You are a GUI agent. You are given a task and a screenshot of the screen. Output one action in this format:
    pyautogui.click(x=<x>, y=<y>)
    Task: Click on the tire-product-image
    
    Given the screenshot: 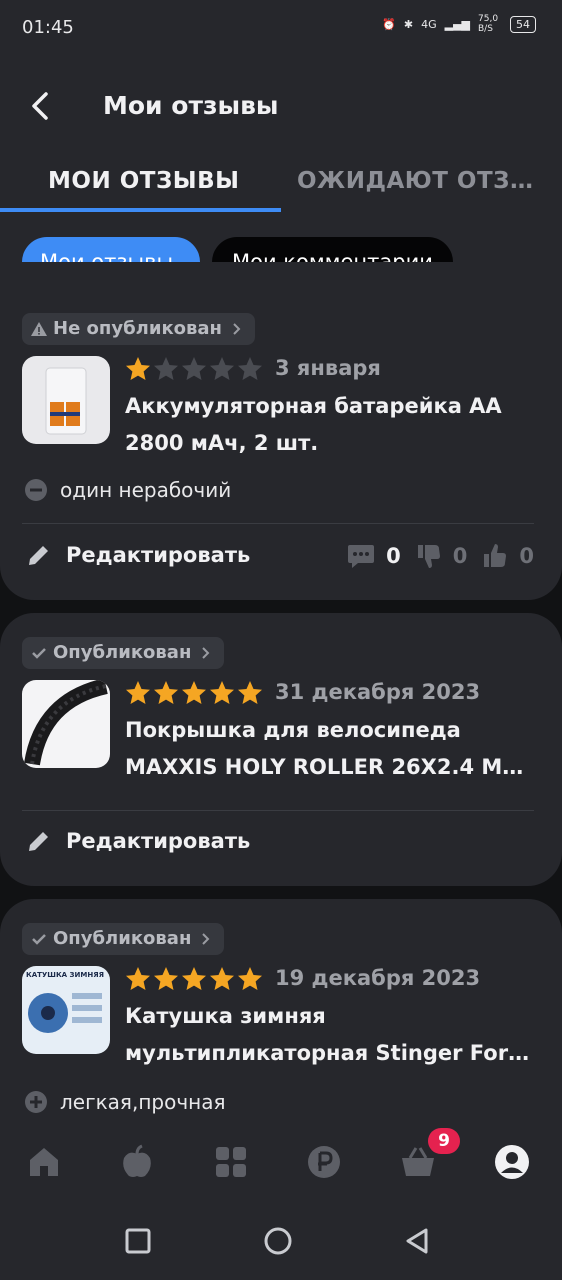 What is the action you would take?
    pyautogui.click(x=66, y=723)
    